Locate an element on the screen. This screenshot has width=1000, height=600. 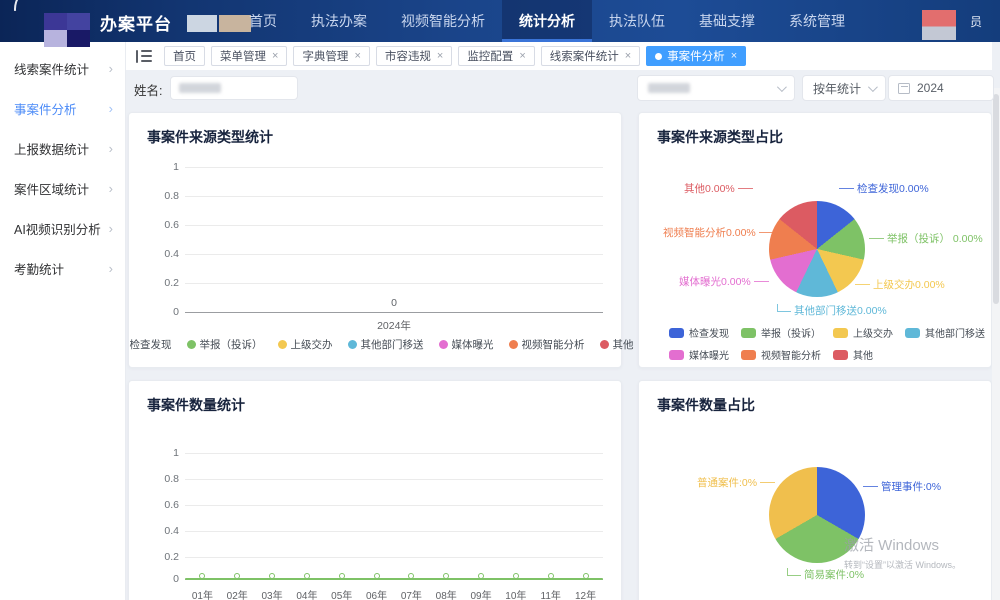
tab-case-analysis: 事案件分析 × is located at coordinates (696, 56).